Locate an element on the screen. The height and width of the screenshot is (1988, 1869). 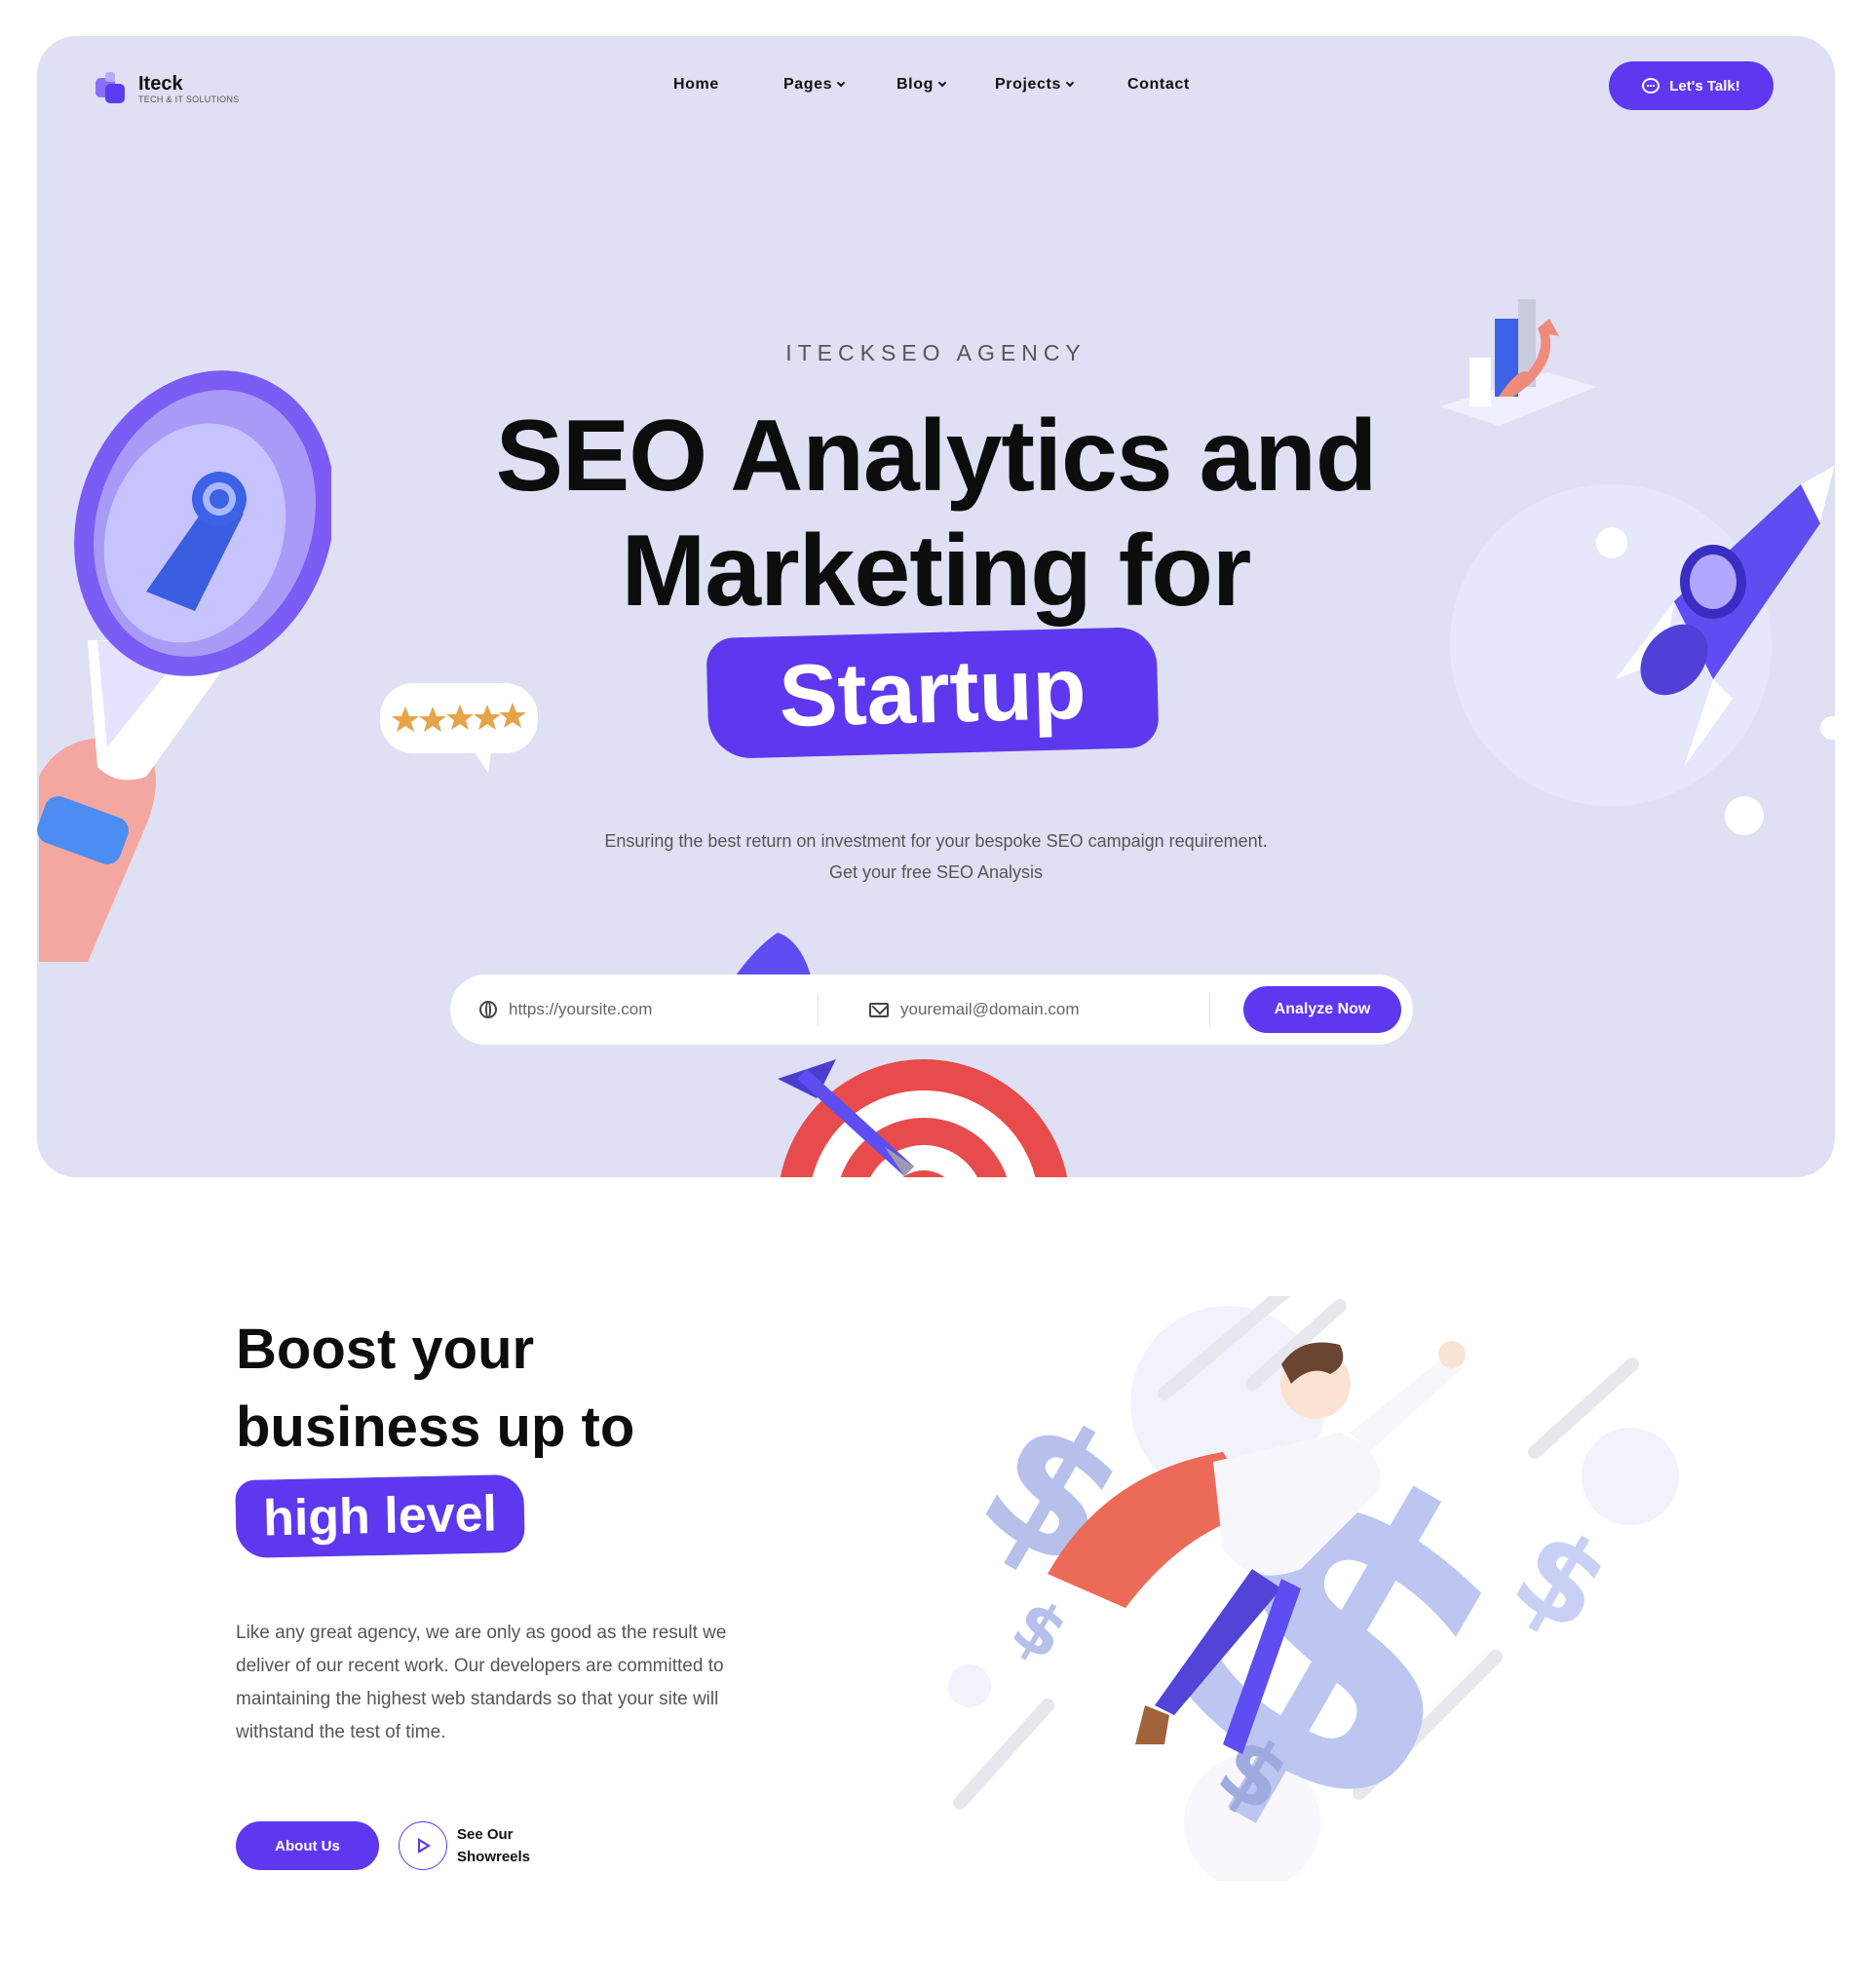
website-url-field: https://yoursite.com is located at coordinates (634, 1010).